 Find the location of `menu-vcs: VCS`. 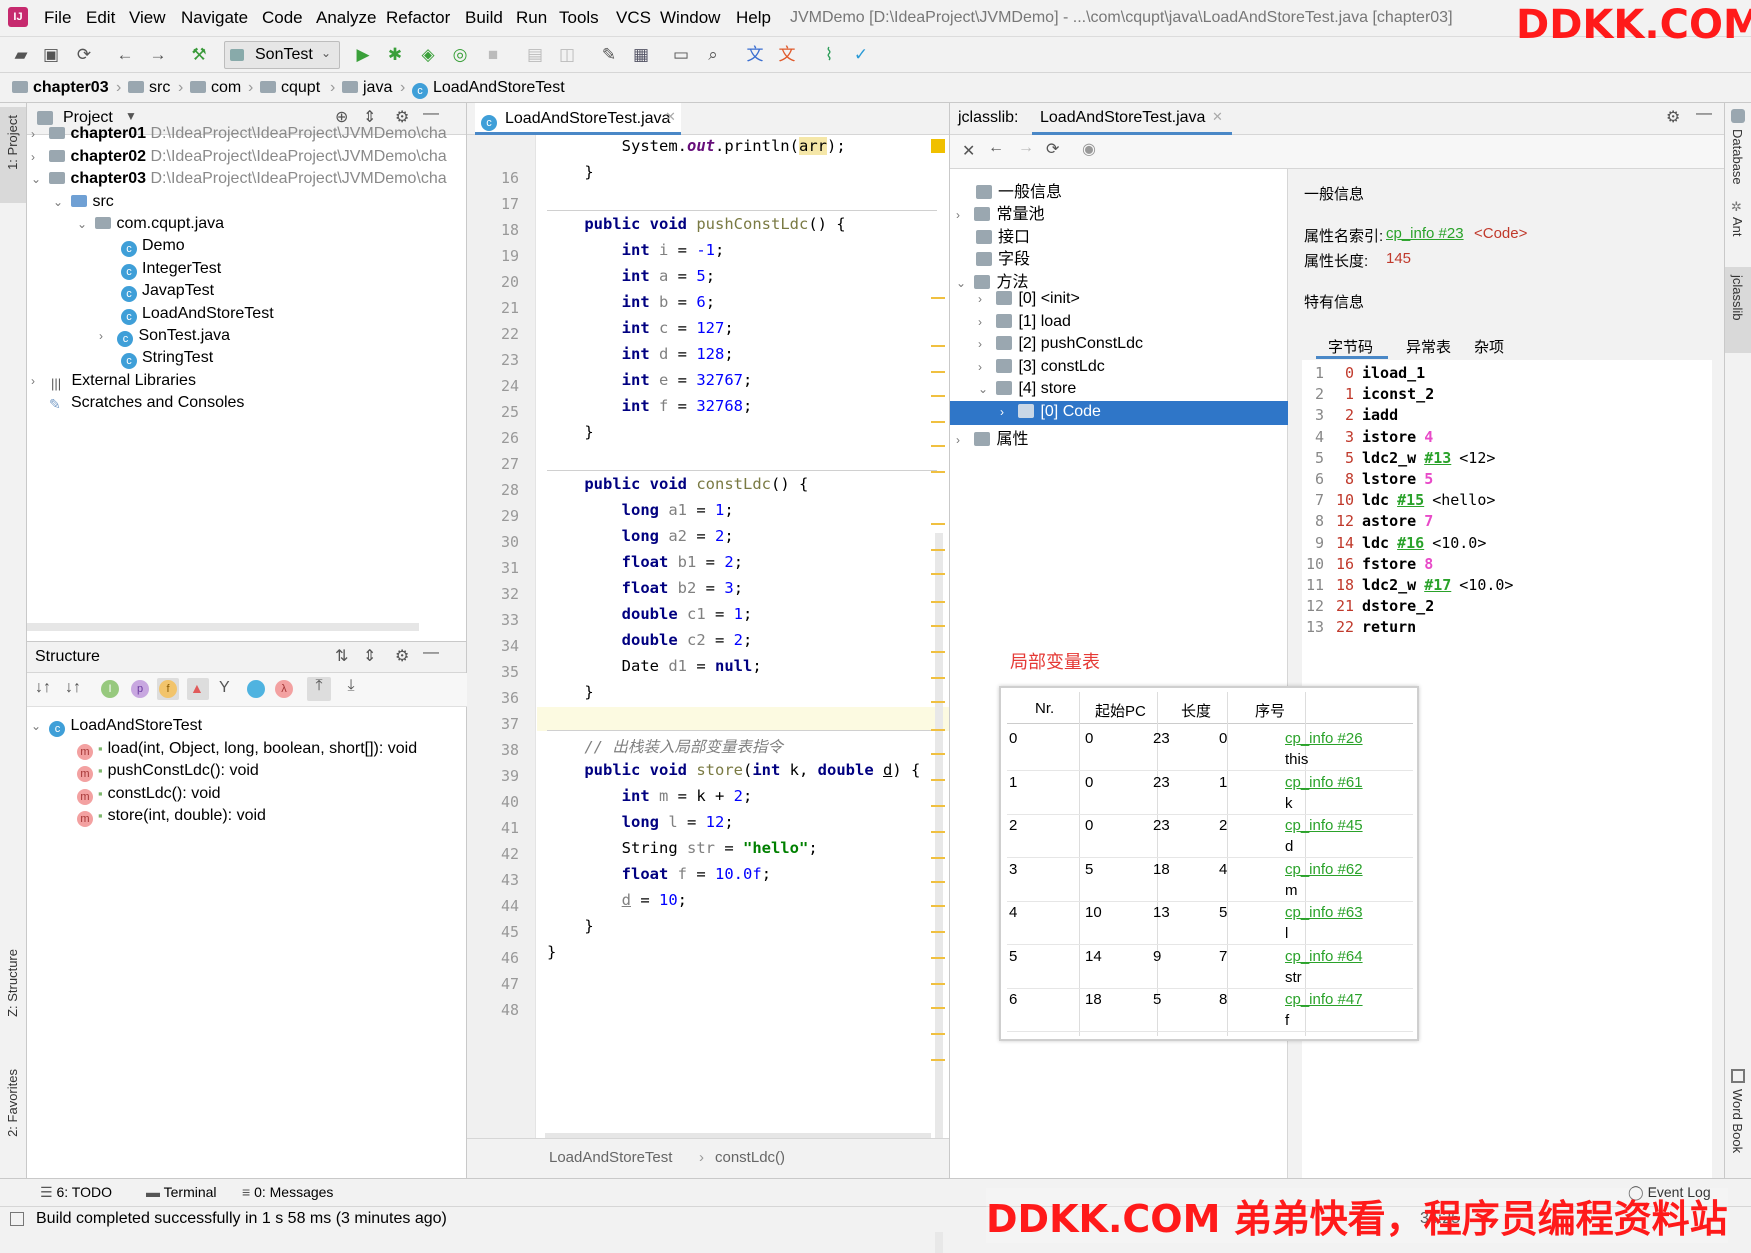

menu-vcs: VCS is located at coordinates (633, 18).